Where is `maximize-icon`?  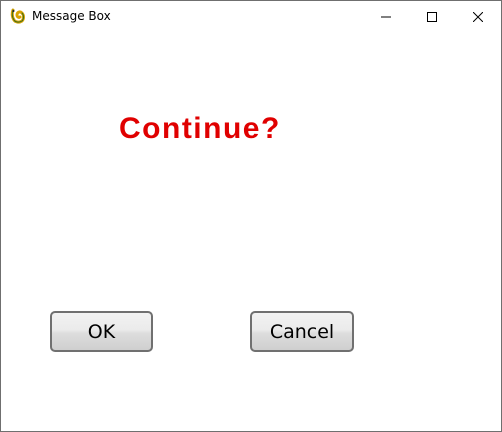
maximize-icon is located at coordinates (432, 16).